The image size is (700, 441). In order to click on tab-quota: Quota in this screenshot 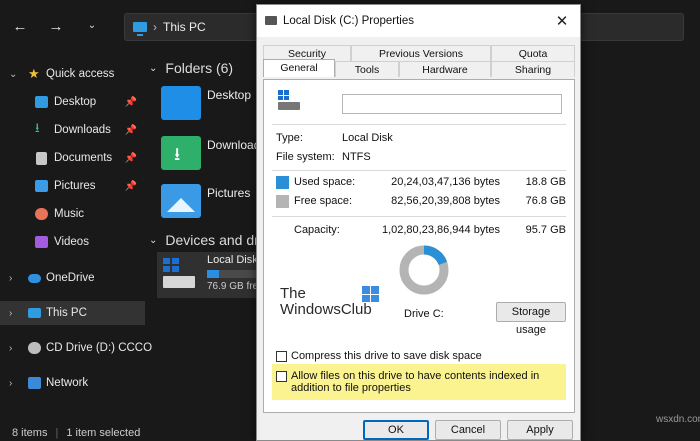, I will do `click(533, 53)`.